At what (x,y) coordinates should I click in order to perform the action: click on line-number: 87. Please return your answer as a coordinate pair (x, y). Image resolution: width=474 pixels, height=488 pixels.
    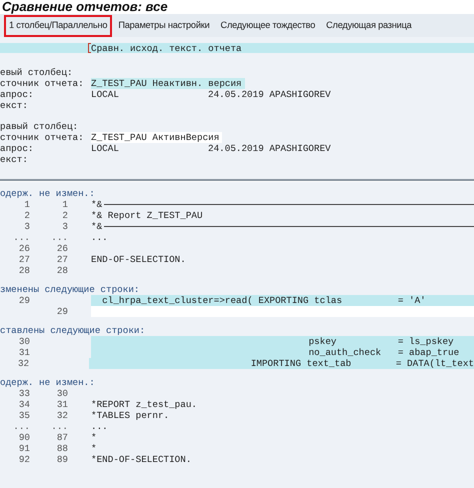
    Looking at the image, I should click on (62, 437).